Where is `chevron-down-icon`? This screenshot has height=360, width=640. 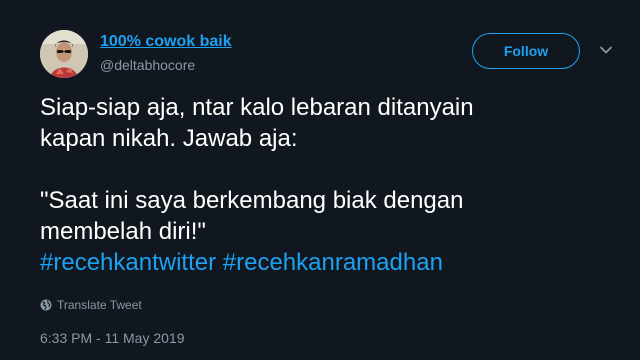 chevron-down-icon is located at coordinates (606, 50).